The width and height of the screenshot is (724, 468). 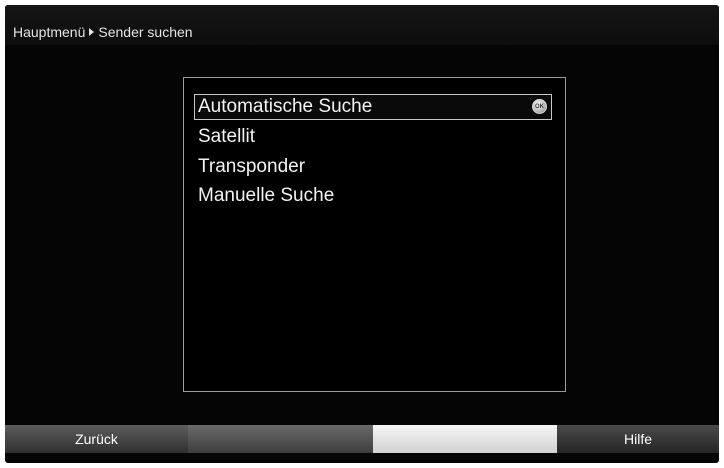 I want to click on help-label: Hilfe, so click(x=637, y=439).